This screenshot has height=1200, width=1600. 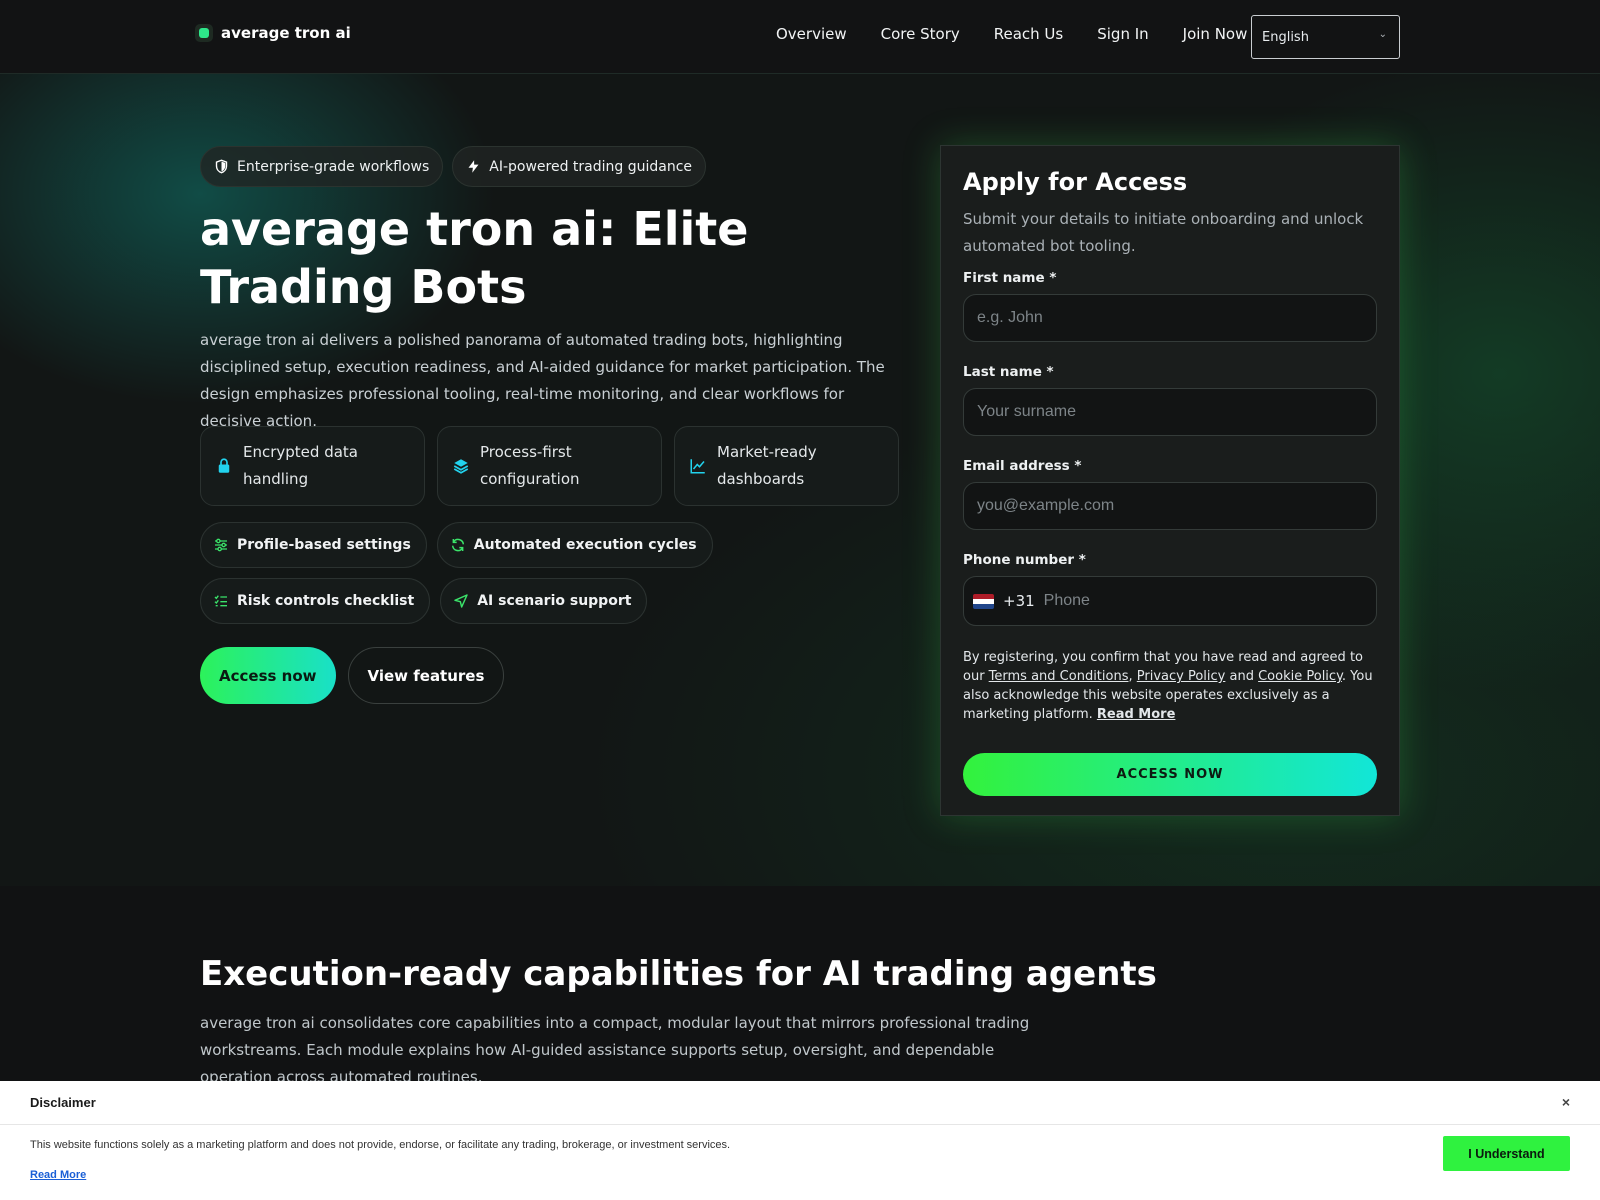 I want to click on feature-card-encrypted: Encrypted data handling, so click(x=312, y=466).